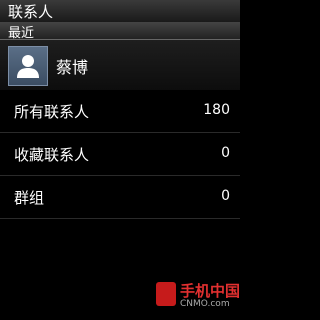 This screenshot has width=320, height=320. I want to click on watermark-url: CNMO.com, so click(205, 304).